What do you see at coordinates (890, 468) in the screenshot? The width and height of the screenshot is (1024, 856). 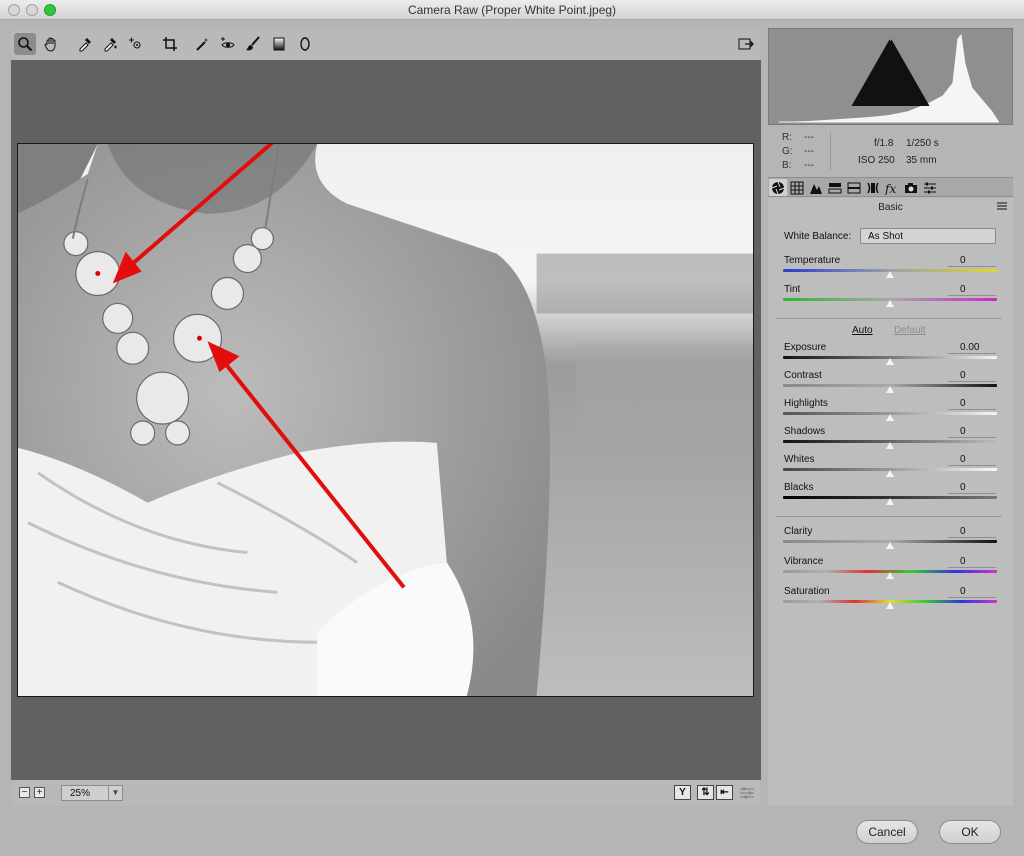 I see `slider-row-whites: Whites 0` at bounding box center [890, 468].